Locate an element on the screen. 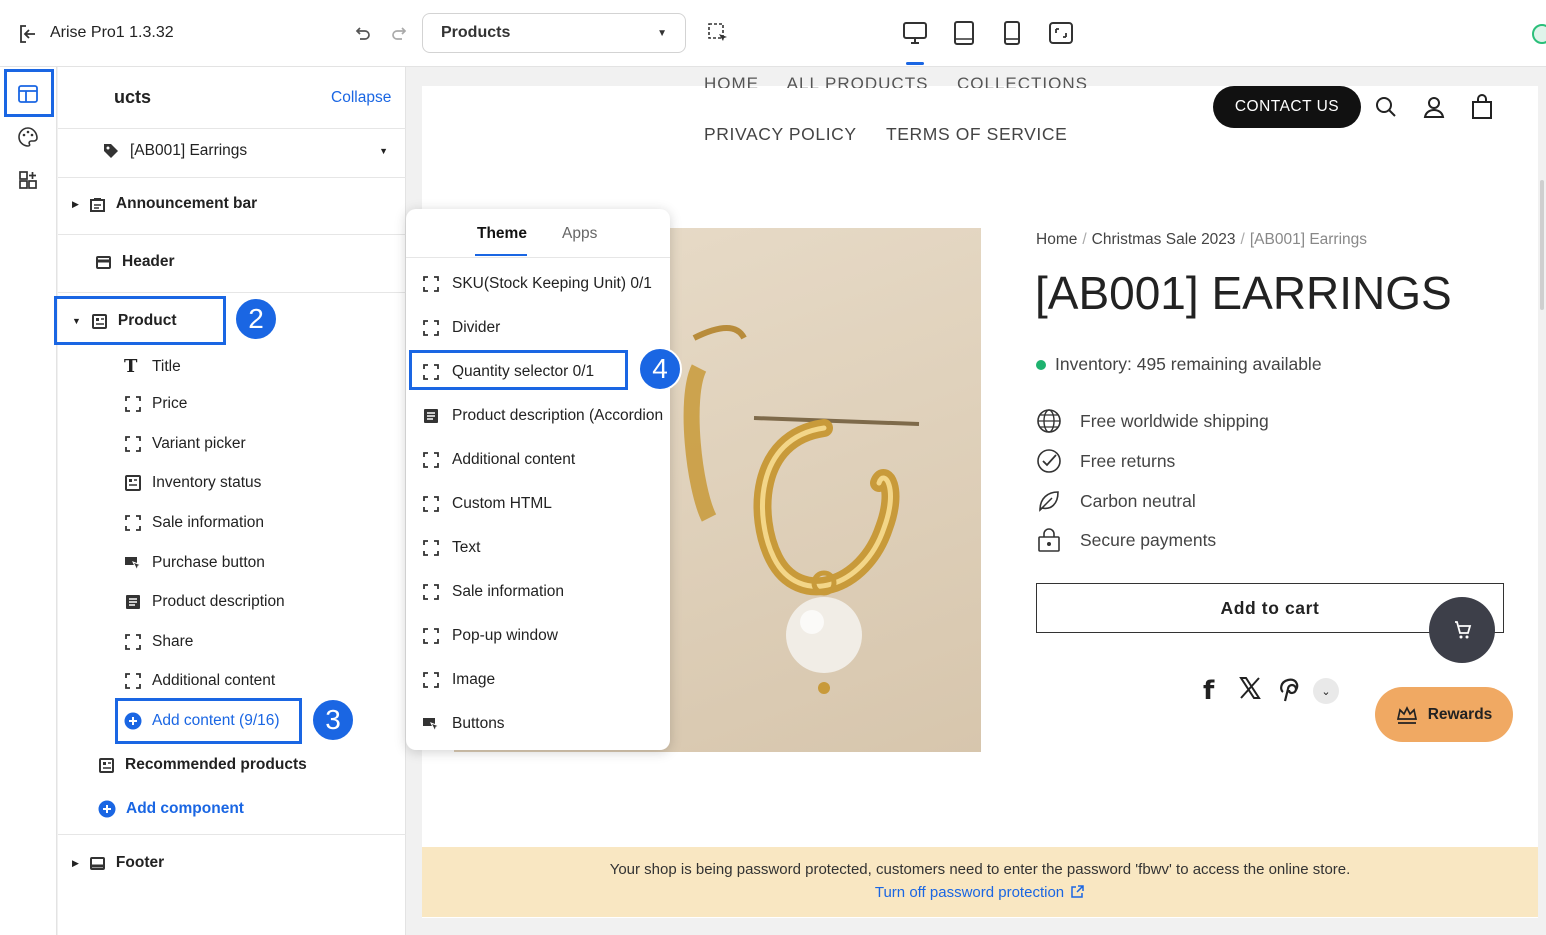  menu-item-product-description: Product description (Accordion is located at coordinates (542, 416).